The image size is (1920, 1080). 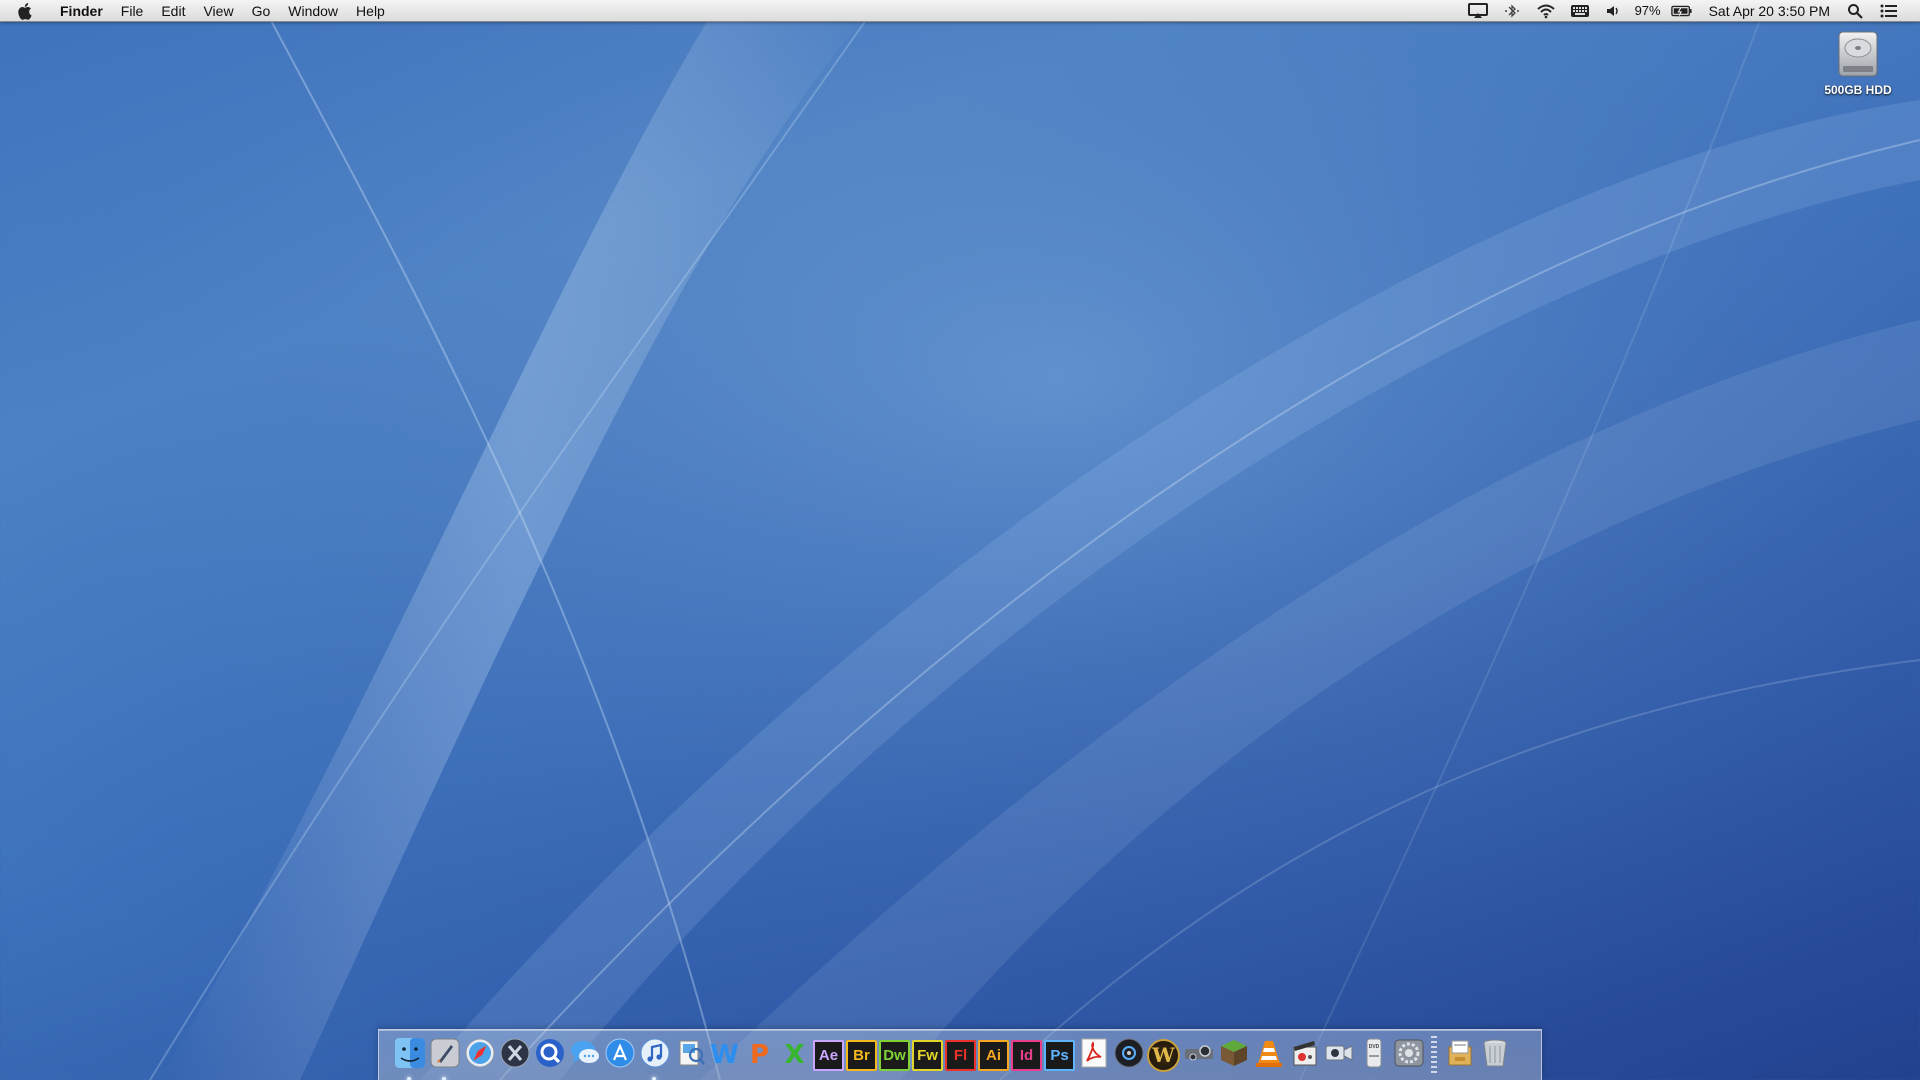 I want to click on dock-acrobat, so click(x=1093, y=1055).